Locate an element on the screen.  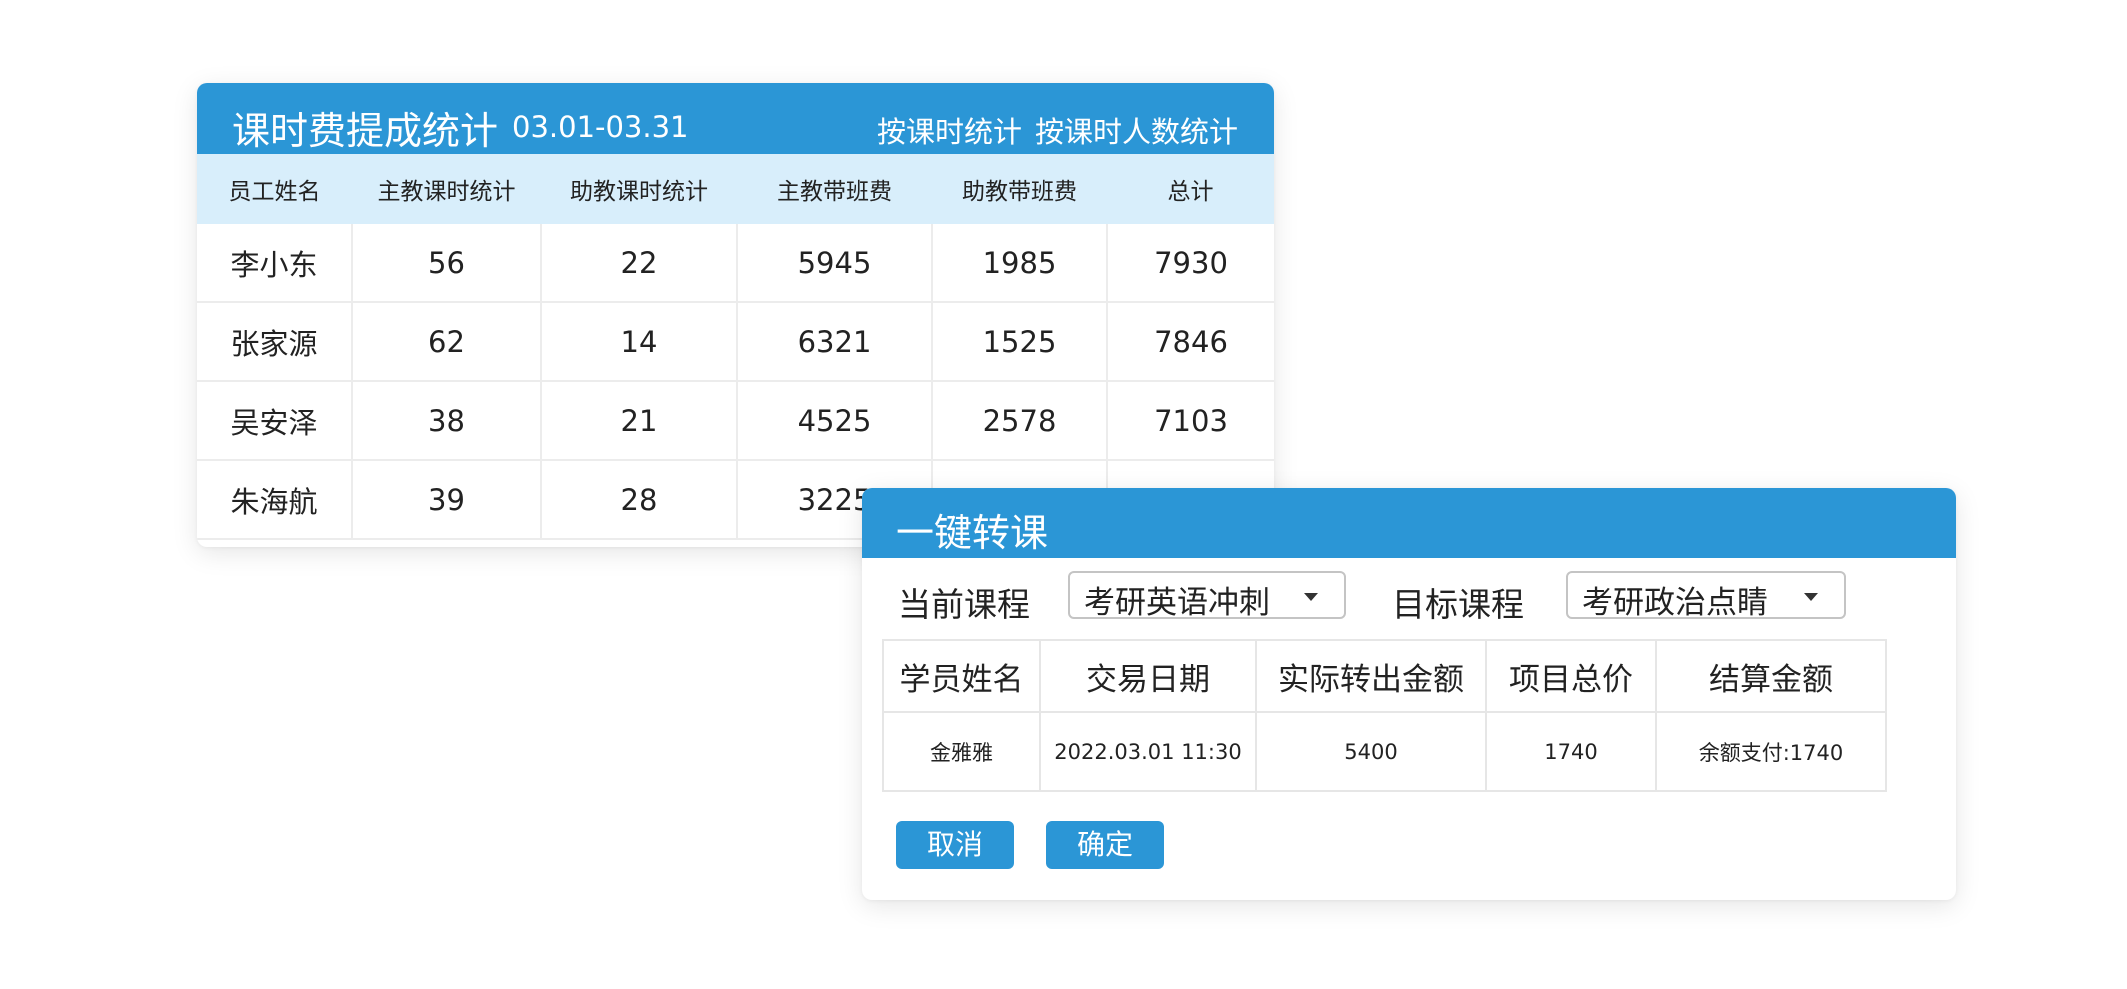
current-course-select: 考研英语冲刺 is located at coordinates (1207, 596).